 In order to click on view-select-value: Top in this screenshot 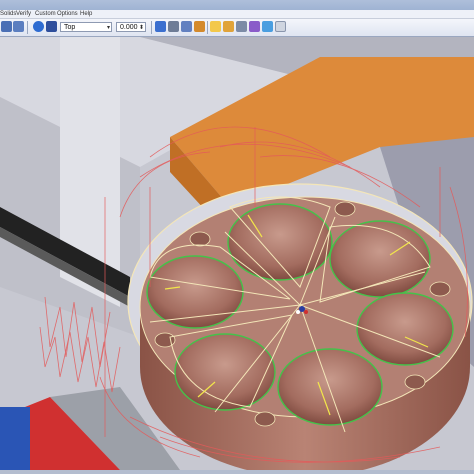, I will do `click(70, 27)`.